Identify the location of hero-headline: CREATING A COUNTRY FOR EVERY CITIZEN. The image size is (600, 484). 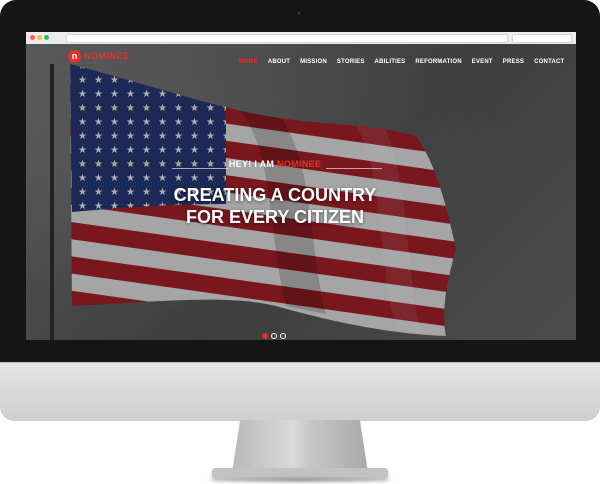
(275, 206).